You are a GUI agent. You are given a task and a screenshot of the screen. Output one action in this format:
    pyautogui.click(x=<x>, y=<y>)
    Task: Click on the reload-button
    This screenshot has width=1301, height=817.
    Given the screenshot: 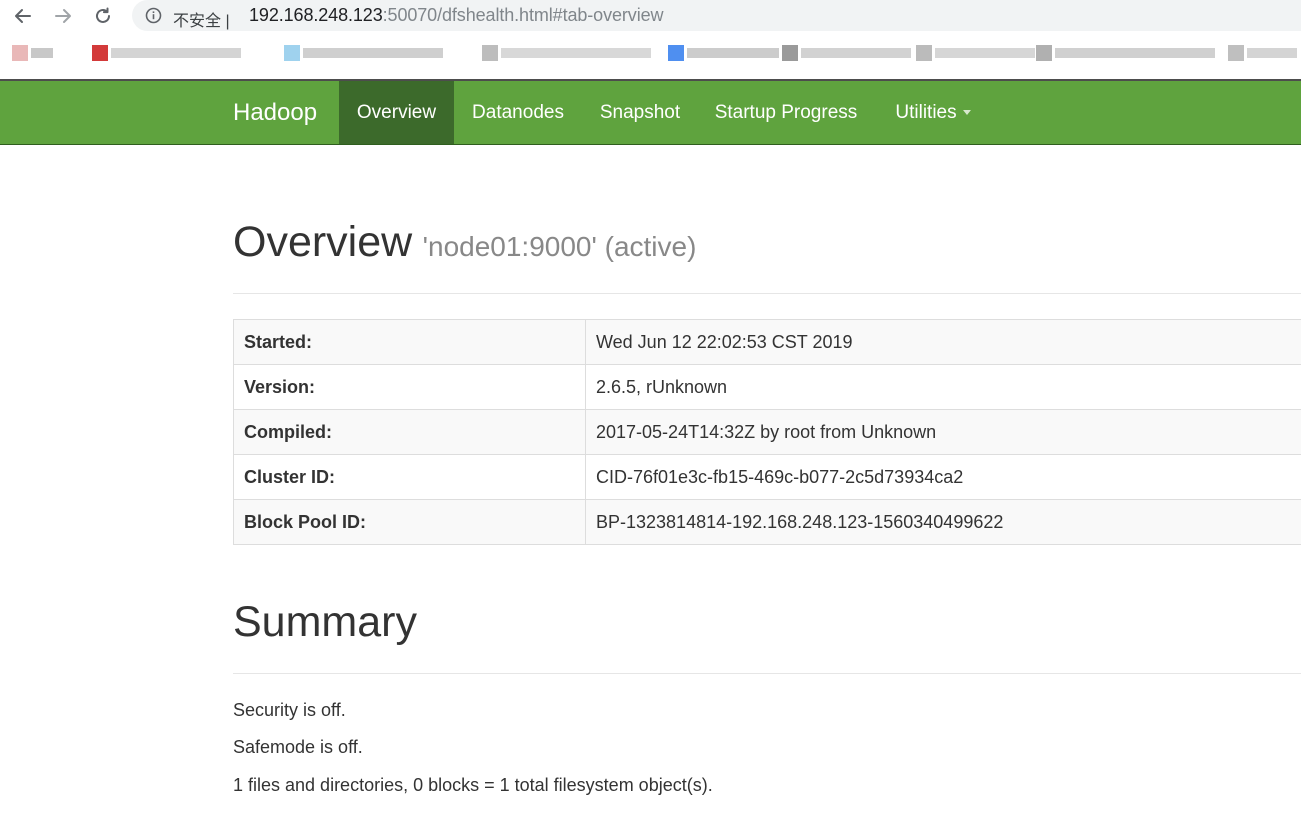 What is the action you would take?
    pyautogui.click(x=103, y=16)
    